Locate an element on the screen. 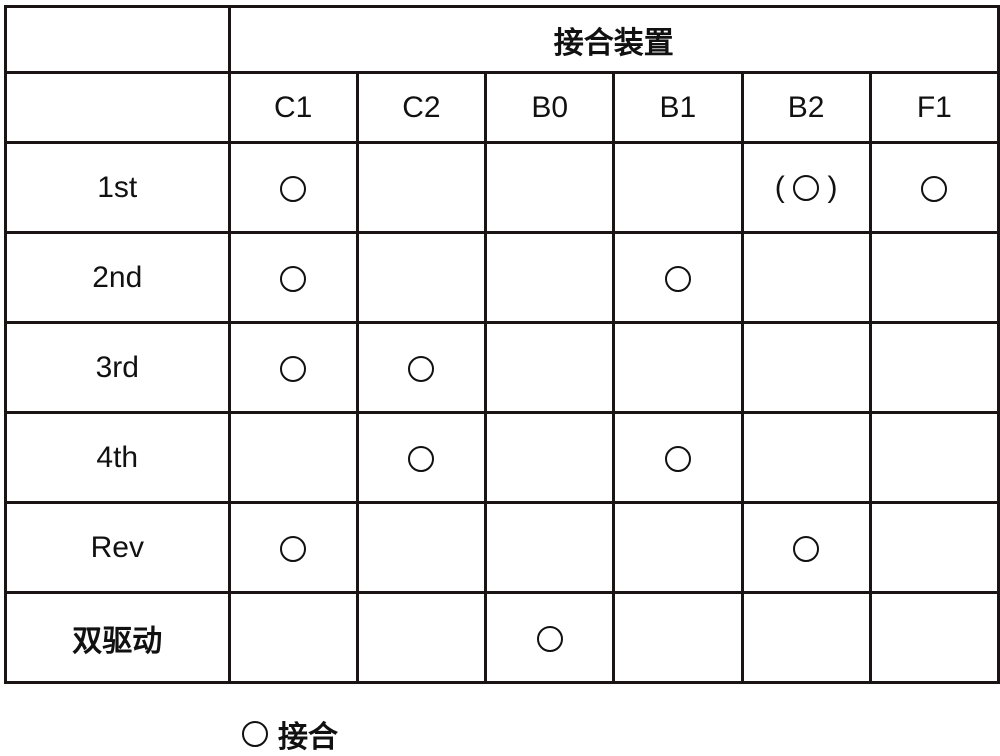 Image resolution: width=1000 pixels, height=756 pixels. table-row: 2nd is located at coordinates (502, 277).